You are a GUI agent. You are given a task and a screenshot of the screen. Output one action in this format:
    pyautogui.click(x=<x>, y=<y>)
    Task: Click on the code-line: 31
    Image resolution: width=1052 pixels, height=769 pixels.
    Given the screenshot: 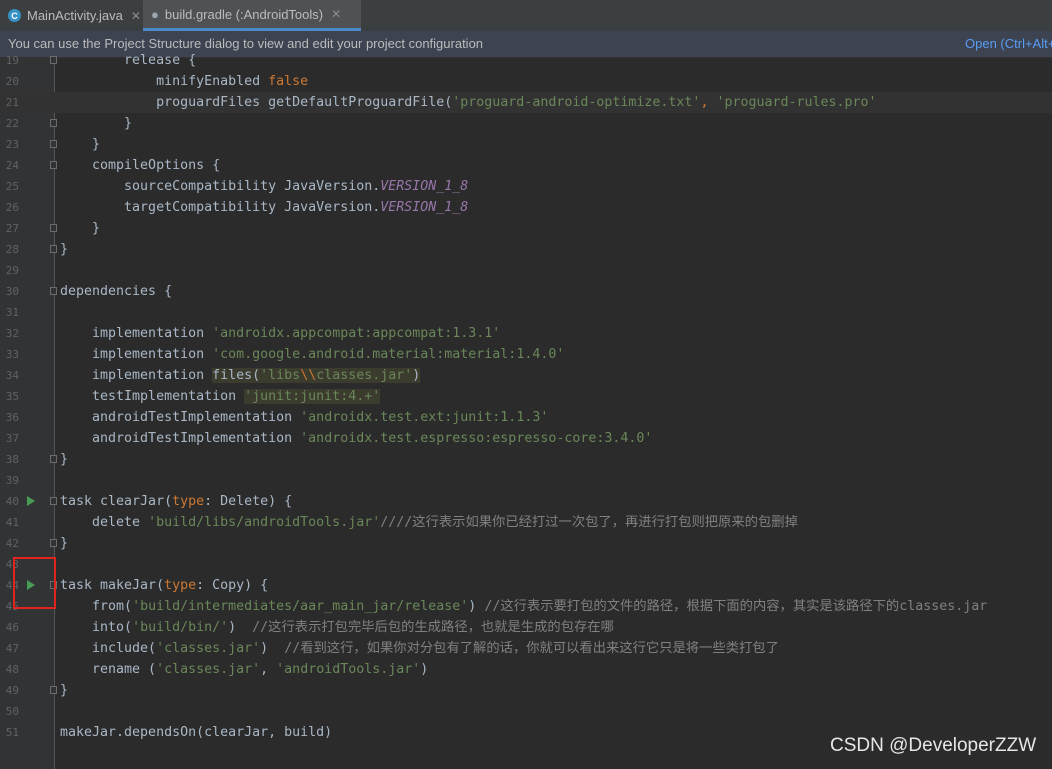 What is the action you would take?
    pyautogui.click(x=526, y=312)
    